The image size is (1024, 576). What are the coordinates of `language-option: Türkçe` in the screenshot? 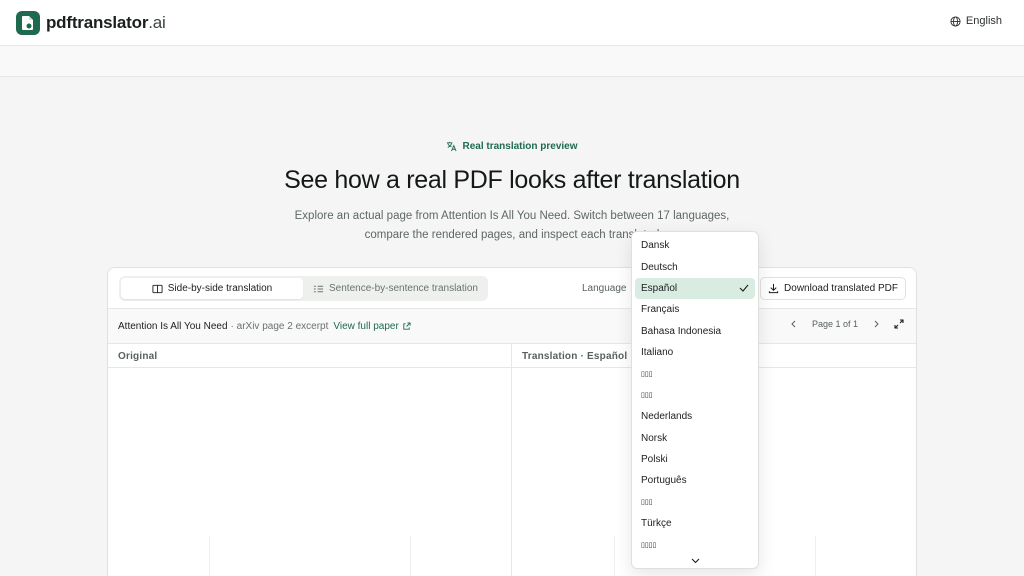 It's located at (695, 523).